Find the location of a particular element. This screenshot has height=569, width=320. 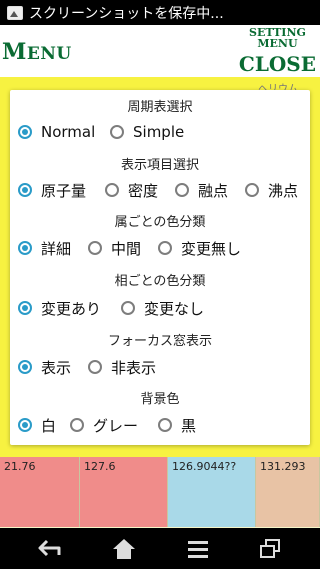

option-row-phase-color: 変更あり 変更なし is located at coordinates (160, 308).